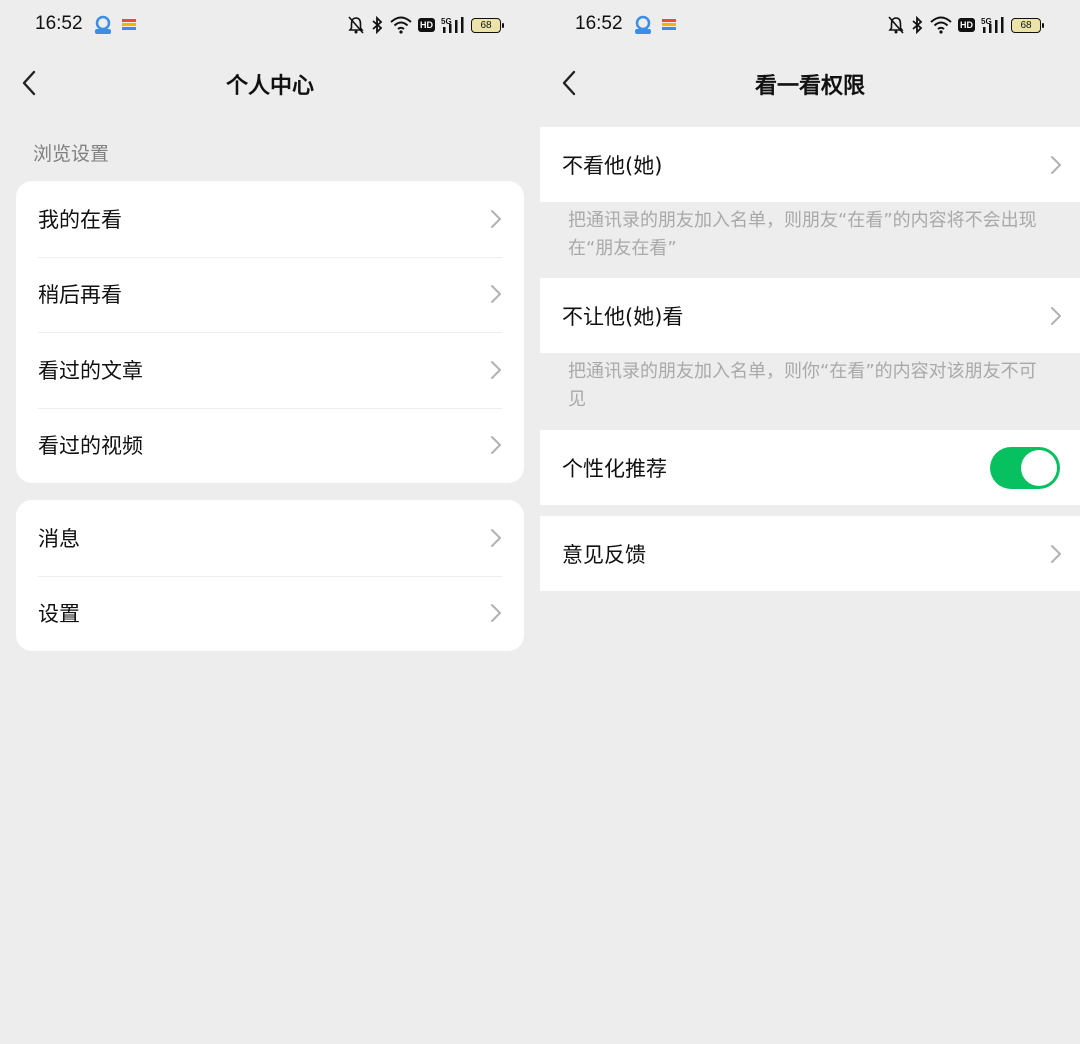 This screenshot has width=1080, height=1044. What do you see at coordinates (90, 446) in the screenshot?
I see `menu-item-label: 看过的视频` at bounding box center [90, 446].